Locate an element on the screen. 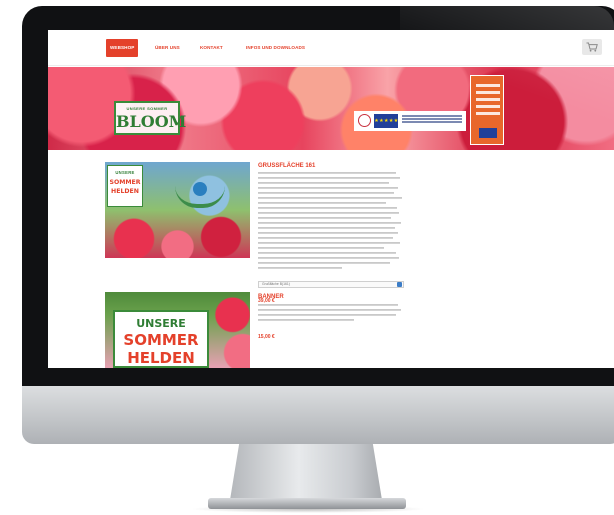  seal-icon is located at coordinates (364, 120).